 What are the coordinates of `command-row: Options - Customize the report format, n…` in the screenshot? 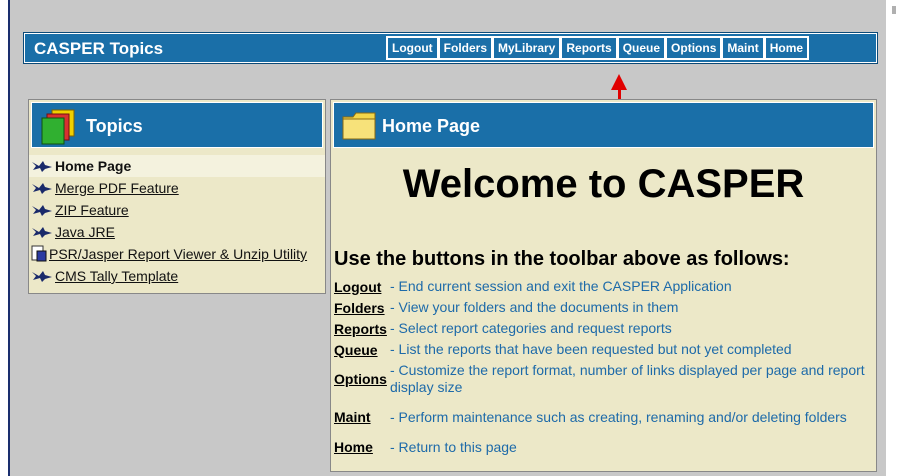 It's located at (604, 379).